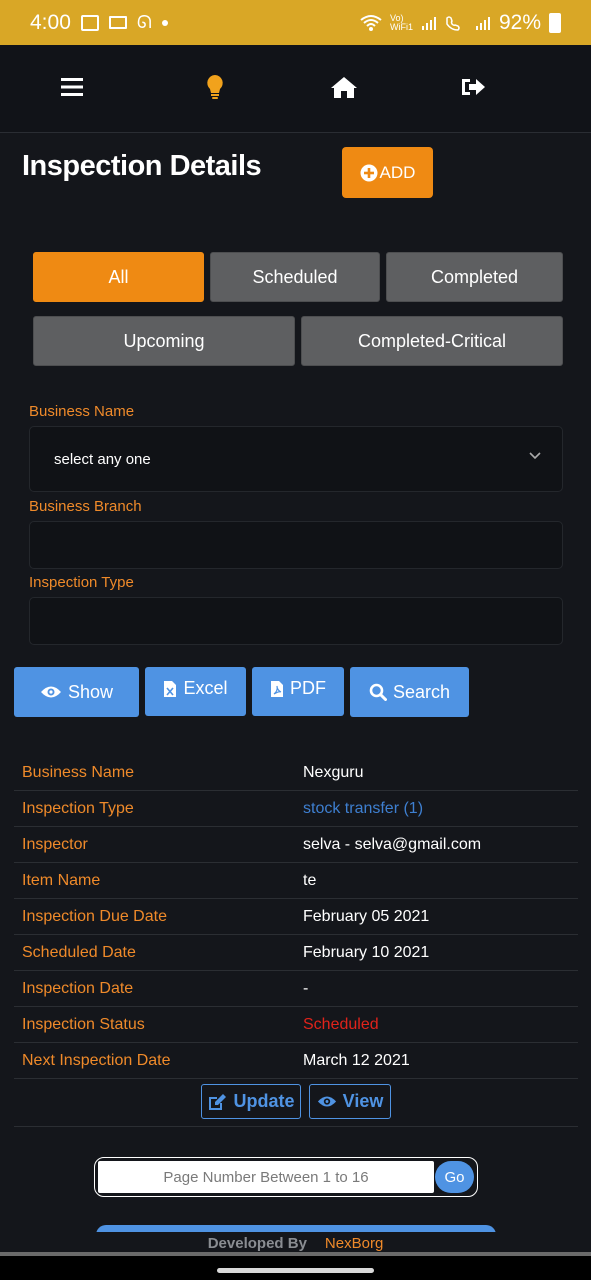 Image resolution: width=591 pixels, height=1280 pixels. I want to click on chevron-down-icon, so click(535, 456).